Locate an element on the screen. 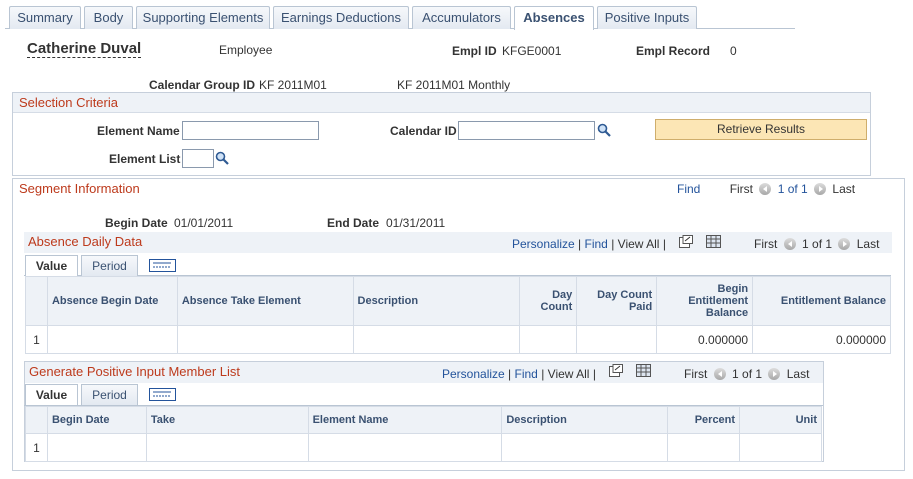  tab-summary-label: Summary is located at coordinates (45, 17).